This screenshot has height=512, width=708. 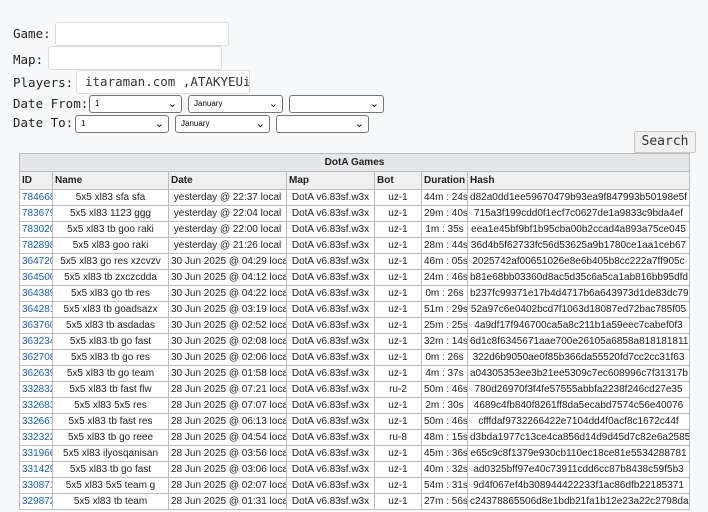 I want to click on date-to-year-select: ⌄, so click(x=322, y=124).